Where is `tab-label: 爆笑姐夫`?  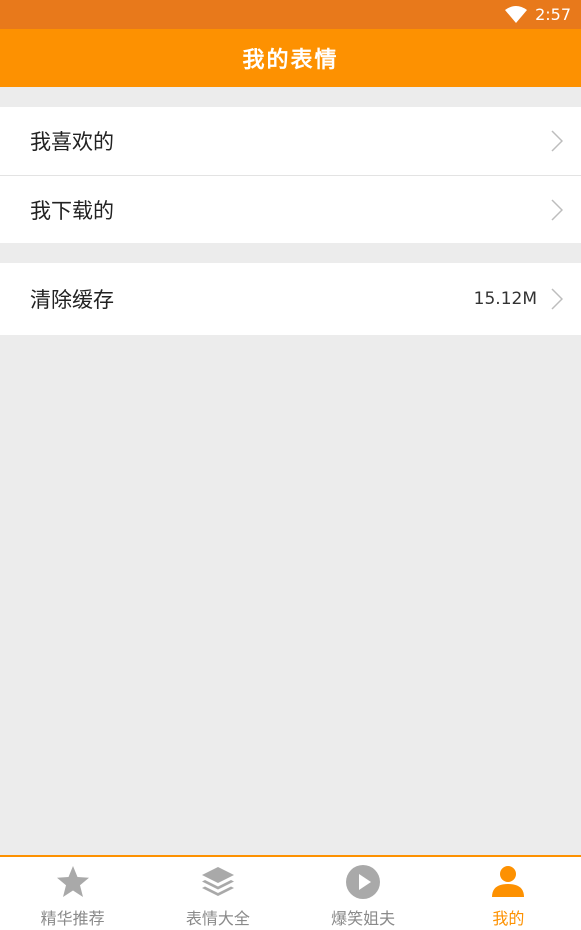
tab-label: 爆笑姐夫 is located at coordinates (363, 918).